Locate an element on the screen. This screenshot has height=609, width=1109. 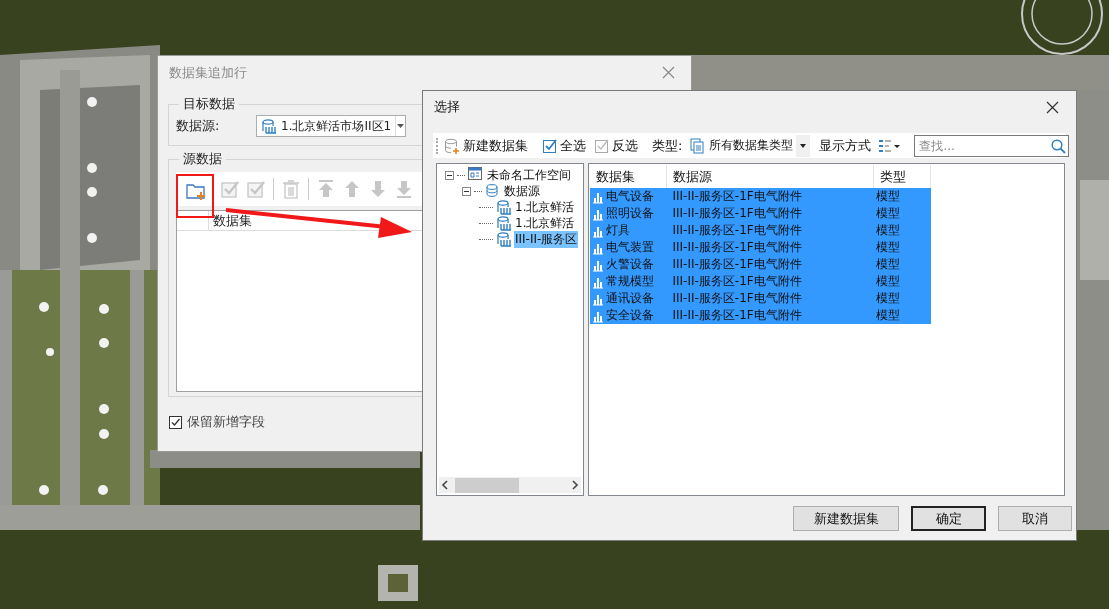
table-cell: 常规模型 is located at coordinates (630, 281).